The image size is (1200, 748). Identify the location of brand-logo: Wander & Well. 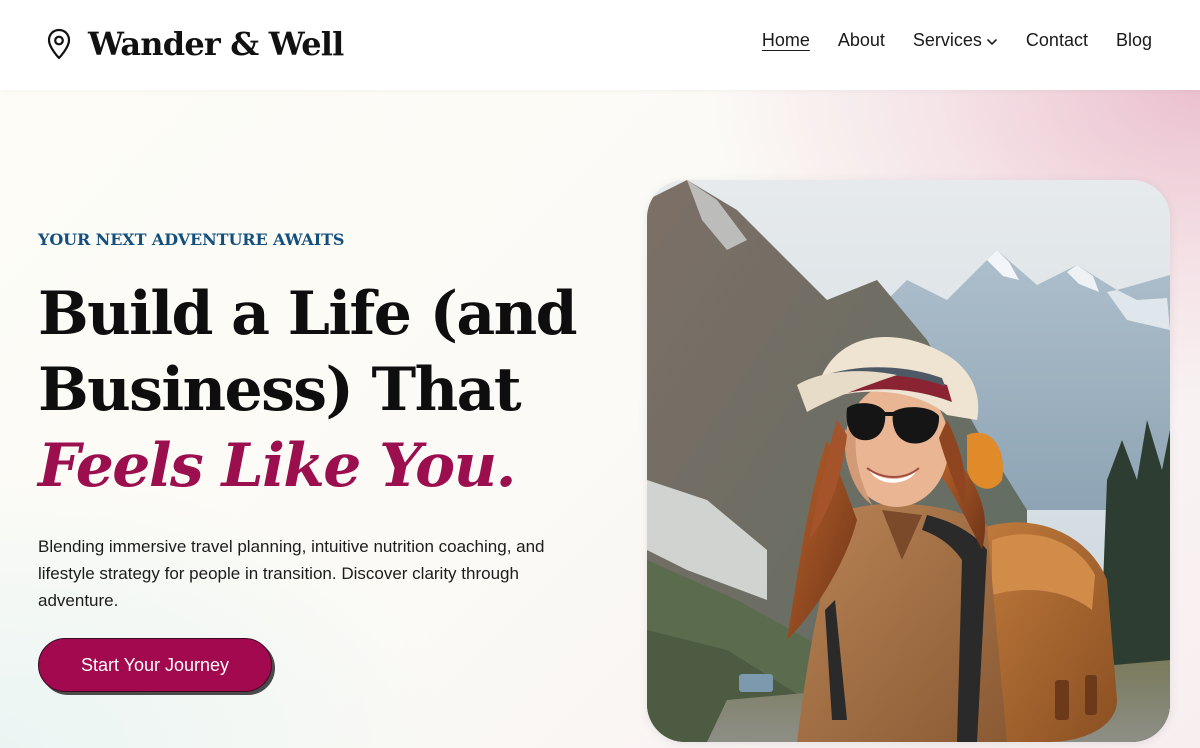
(195, 44).